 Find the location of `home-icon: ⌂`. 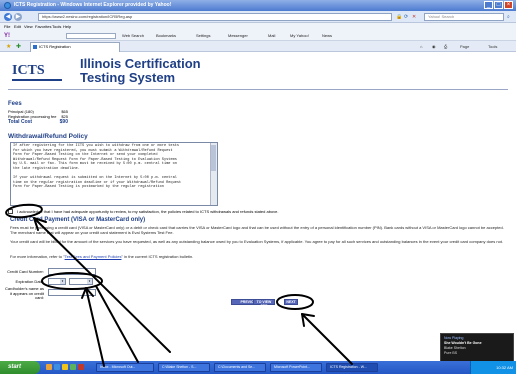

home-icon: ⌂ is located at coordinates (421, 46).